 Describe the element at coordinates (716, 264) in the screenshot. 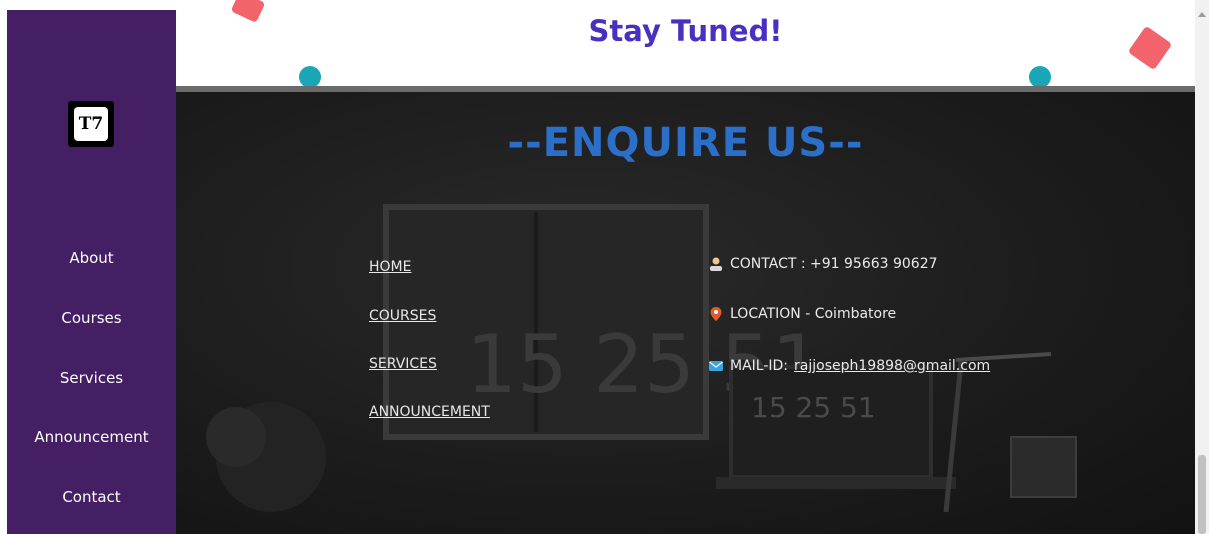

I see `person-icon` at that location.